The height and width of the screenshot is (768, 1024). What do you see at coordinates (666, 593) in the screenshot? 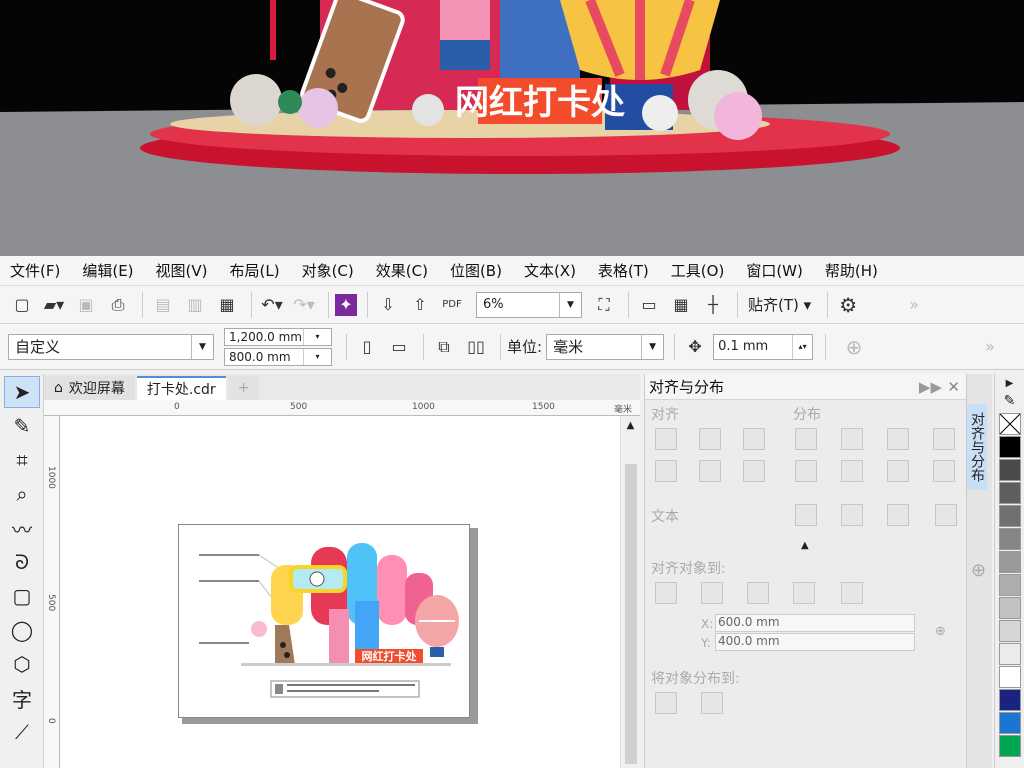
I see `align-to-active-object-icon` at bounding box center [666, 593].